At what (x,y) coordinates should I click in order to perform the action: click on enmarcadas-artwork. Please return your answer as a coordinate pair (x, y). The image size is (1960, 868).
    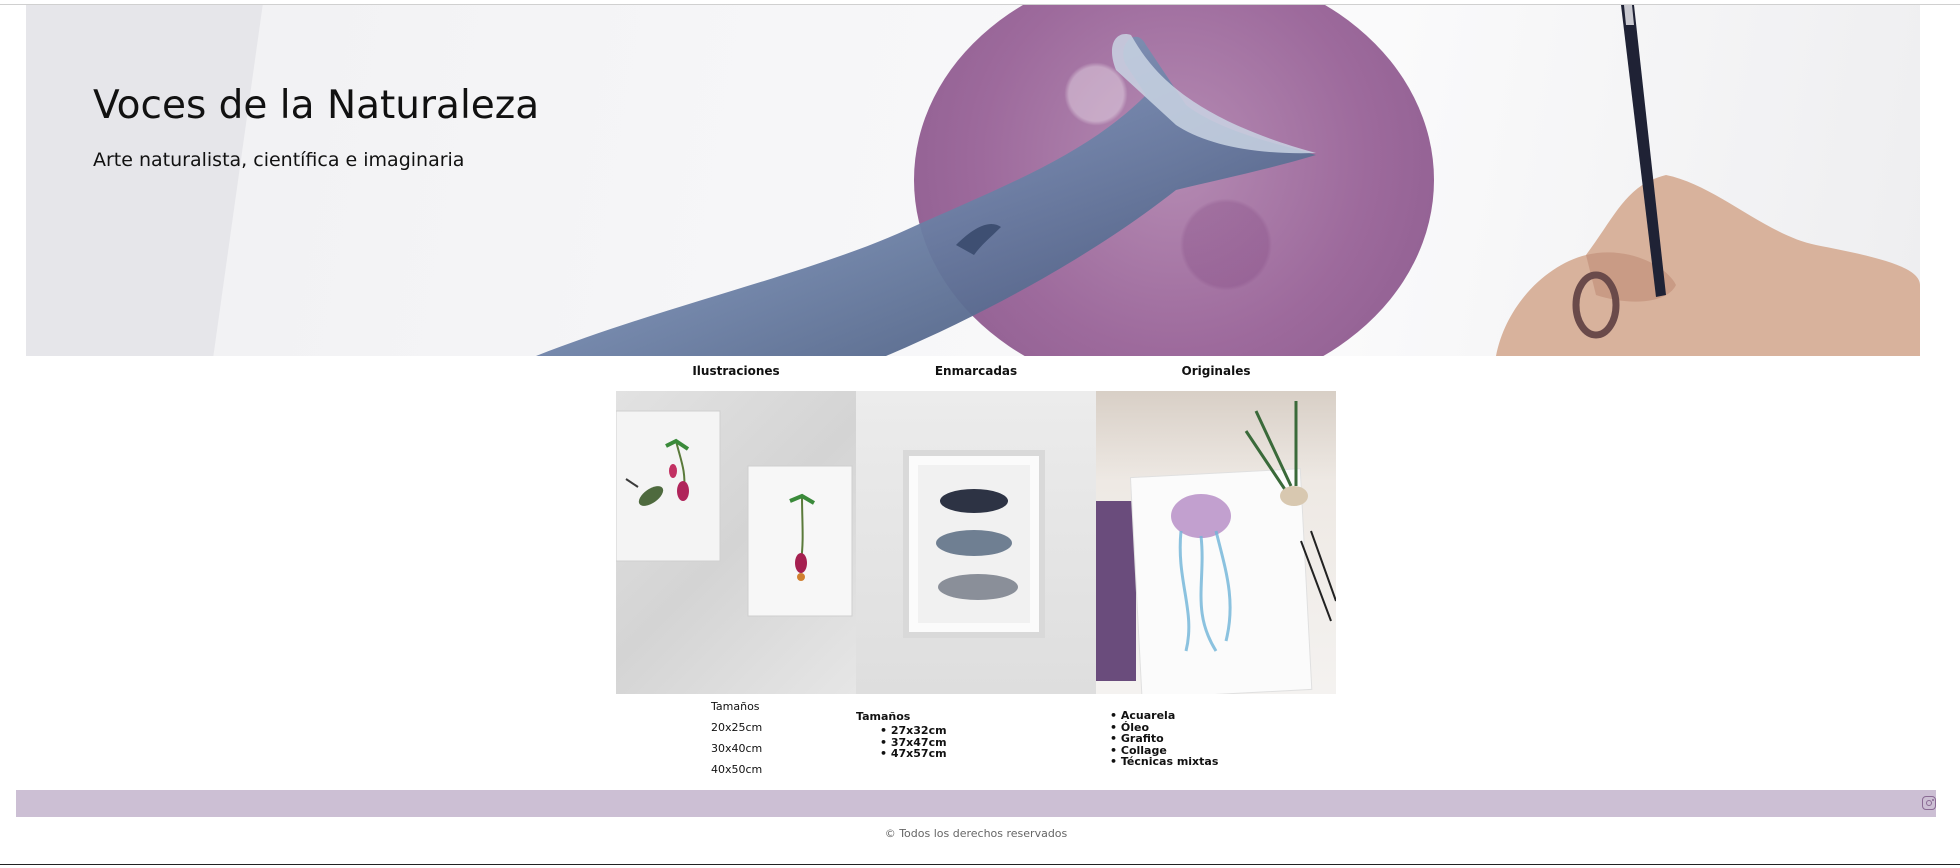
    Looking at the image, I should click on (974, 544).